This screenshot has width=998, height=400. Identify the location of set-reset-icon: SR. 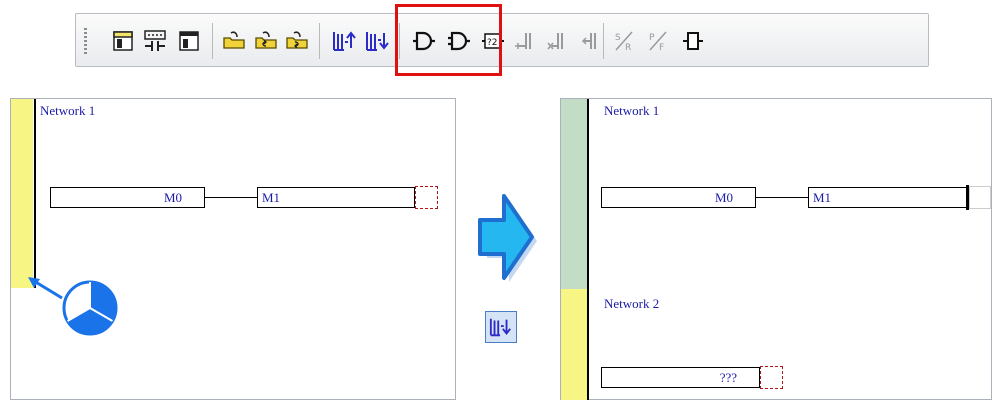
(624, 41).